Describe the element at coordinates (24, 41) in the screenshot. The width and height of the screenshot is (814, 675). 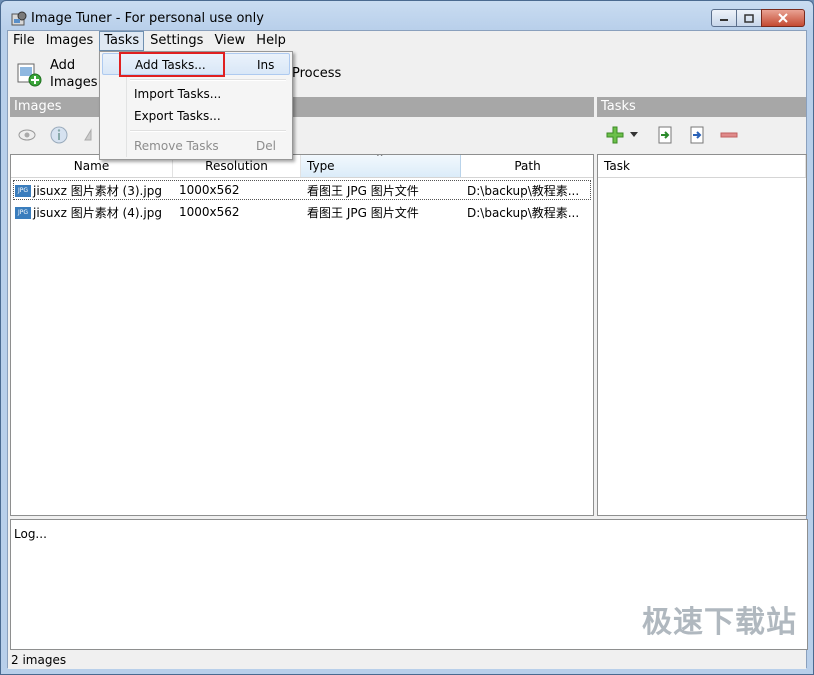
I see `menu-file: File` at that location.